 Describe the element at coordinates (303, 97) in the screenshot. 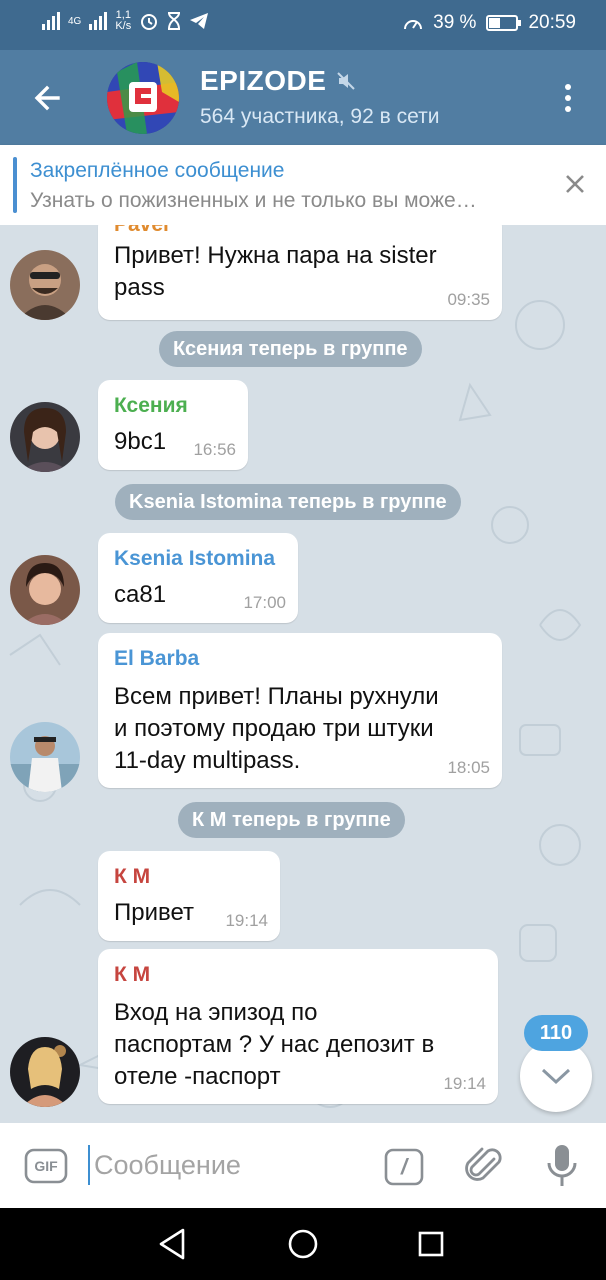

I see `chat-header: EPIZODE 564 участника, 92 в сети` at that location.